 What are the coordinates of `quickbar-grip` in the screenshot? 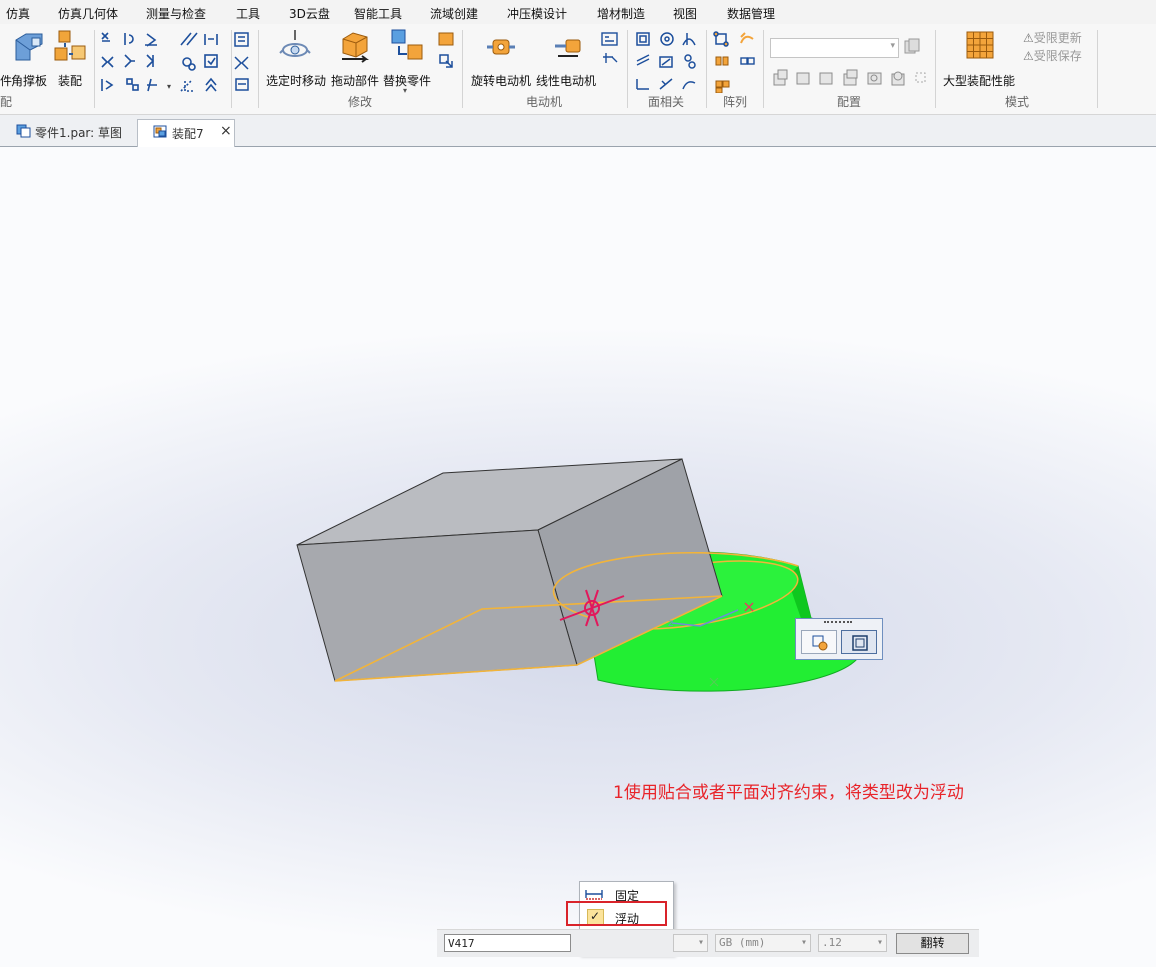 It's located at (838, 623).